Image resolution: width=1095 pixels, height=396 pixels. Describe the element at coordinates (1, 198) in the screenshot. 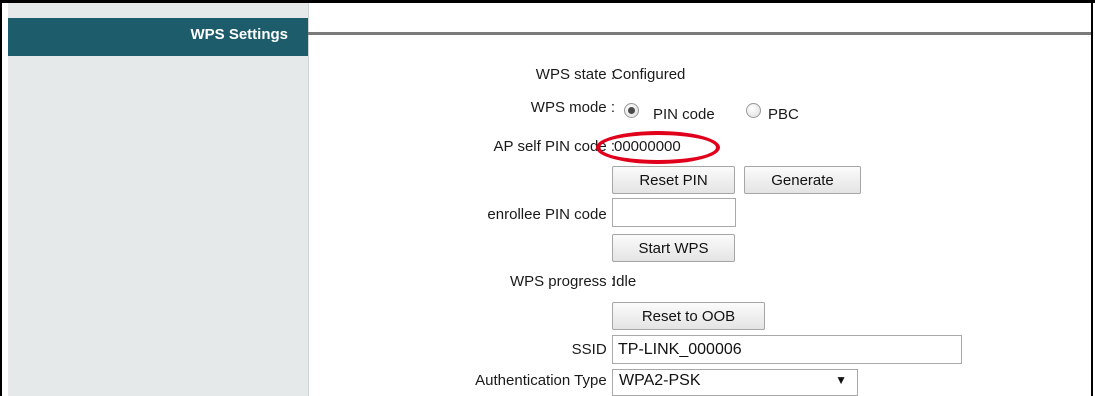

I see `left-border` at that location.